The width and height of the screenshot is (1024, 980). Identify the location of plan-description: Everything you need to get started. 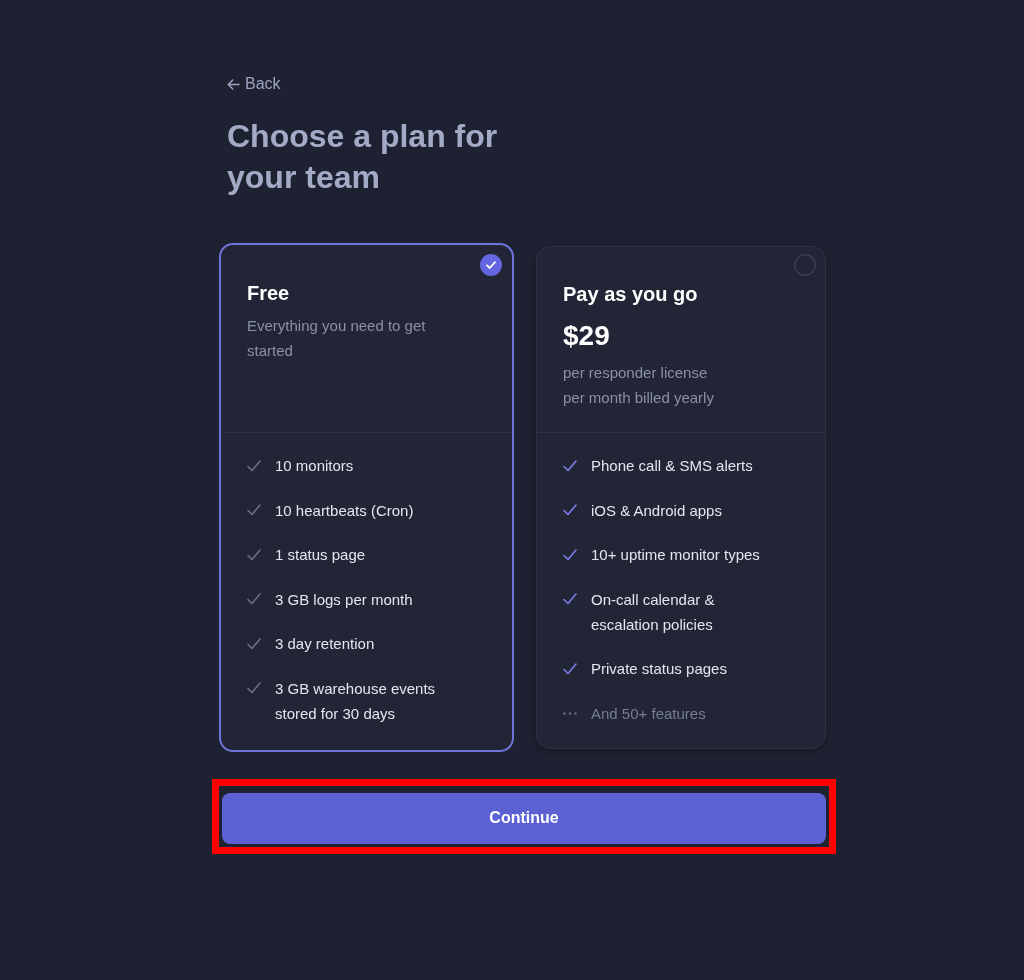
(337, 338).